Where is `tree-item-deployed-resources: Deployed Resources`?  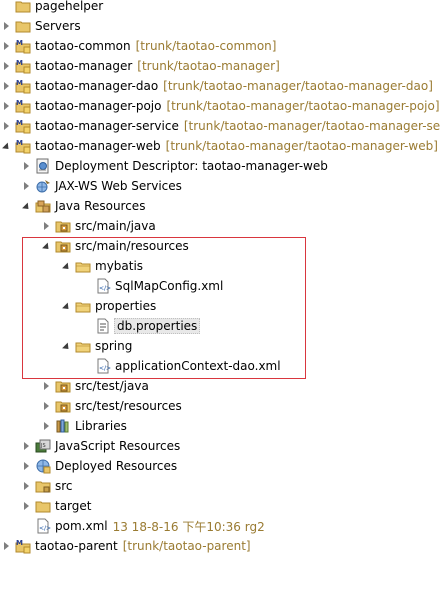 tree-item-deployed-resources: Deployed Resources is located at coordinates (220, 466).